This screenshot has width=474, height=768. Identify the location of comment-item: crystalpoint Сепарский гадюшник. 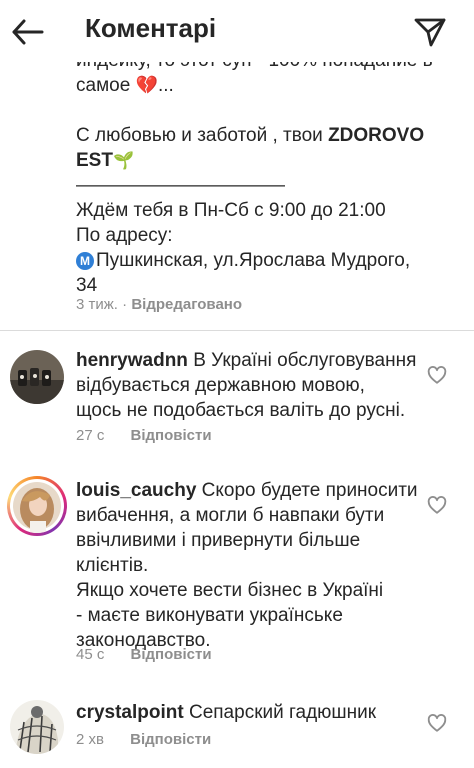
(226, 712).